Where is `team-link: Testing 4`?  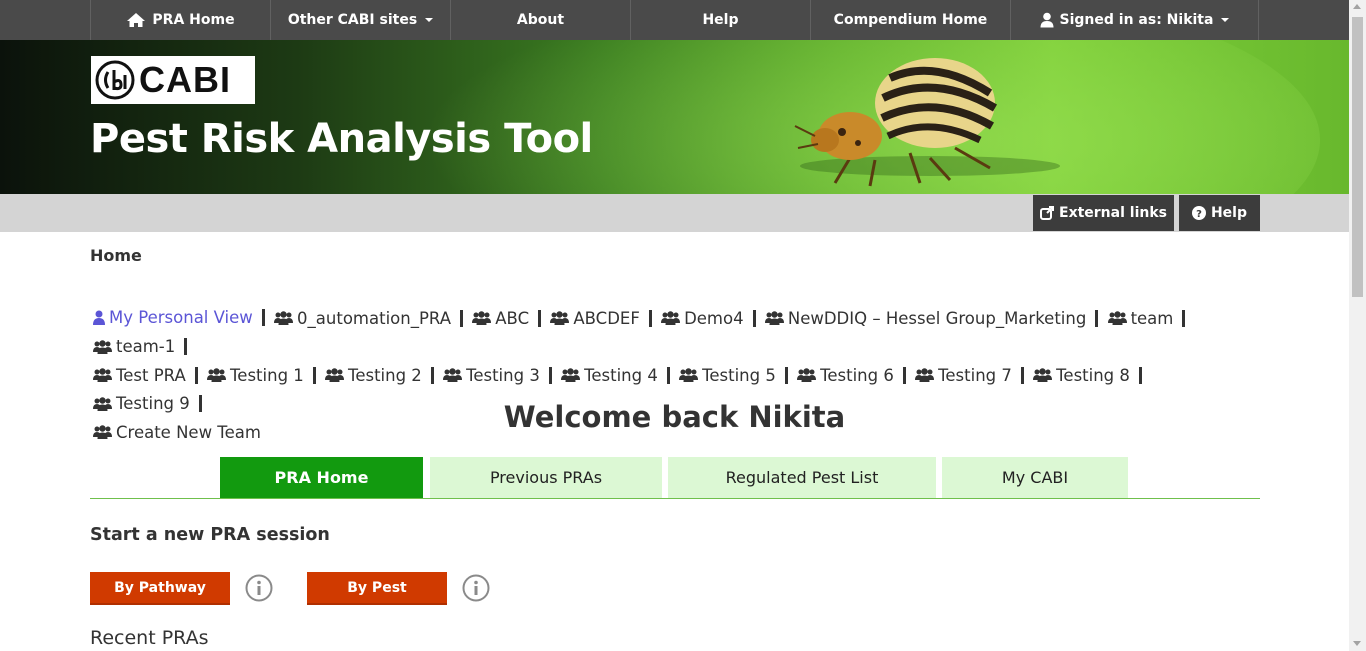 team-link: Testing 4 is located at coordinates (617, 375).